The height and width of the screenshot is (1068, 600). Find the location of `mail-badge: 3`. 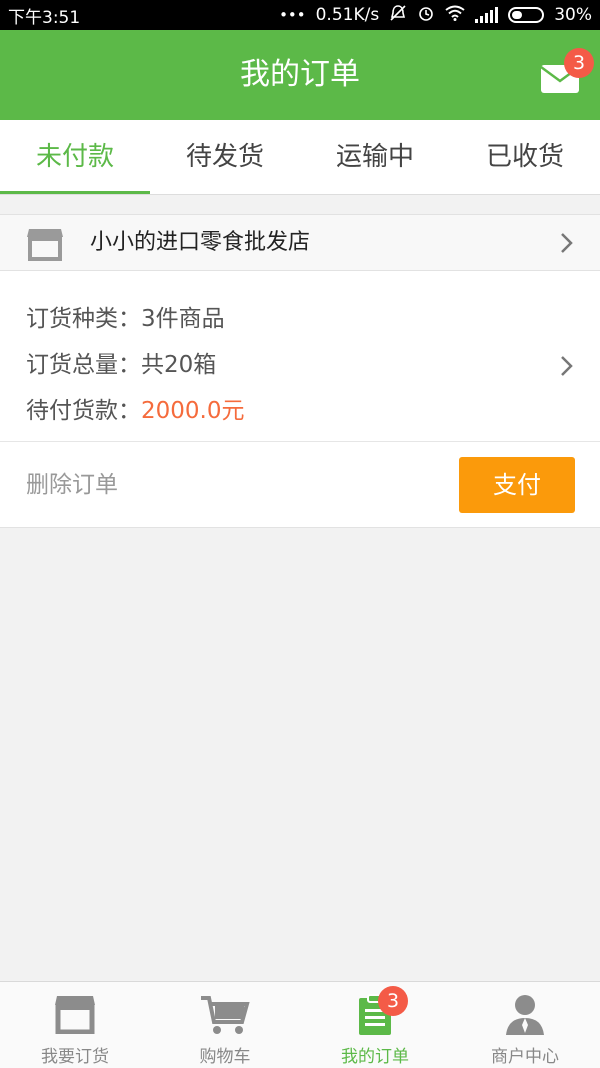

mail-badge: 3 is located at coordinates (579, 63).